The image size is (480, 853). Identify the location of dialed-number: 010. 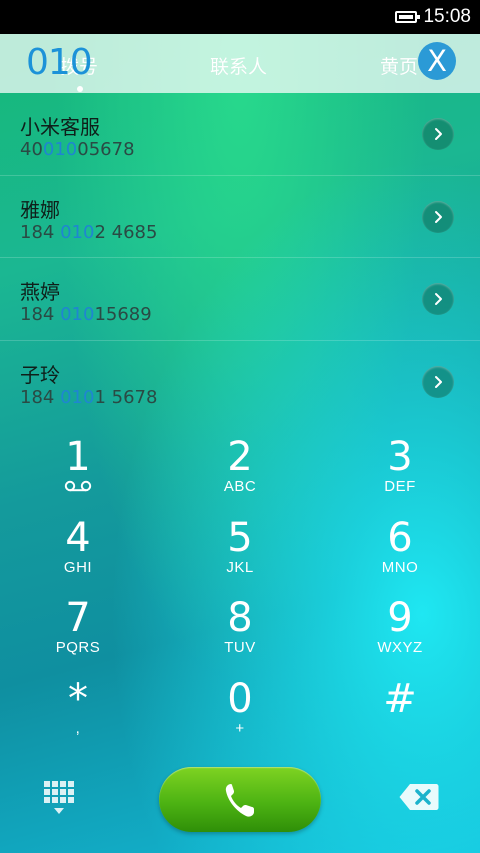
(59, 62).